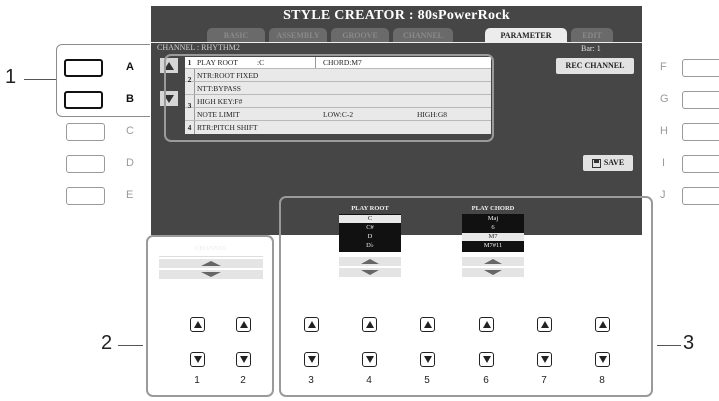  What do you see at coordinates (197, 380) in the screenshot?
I see `button-number-1: 1` at bounding box center [197, 380].